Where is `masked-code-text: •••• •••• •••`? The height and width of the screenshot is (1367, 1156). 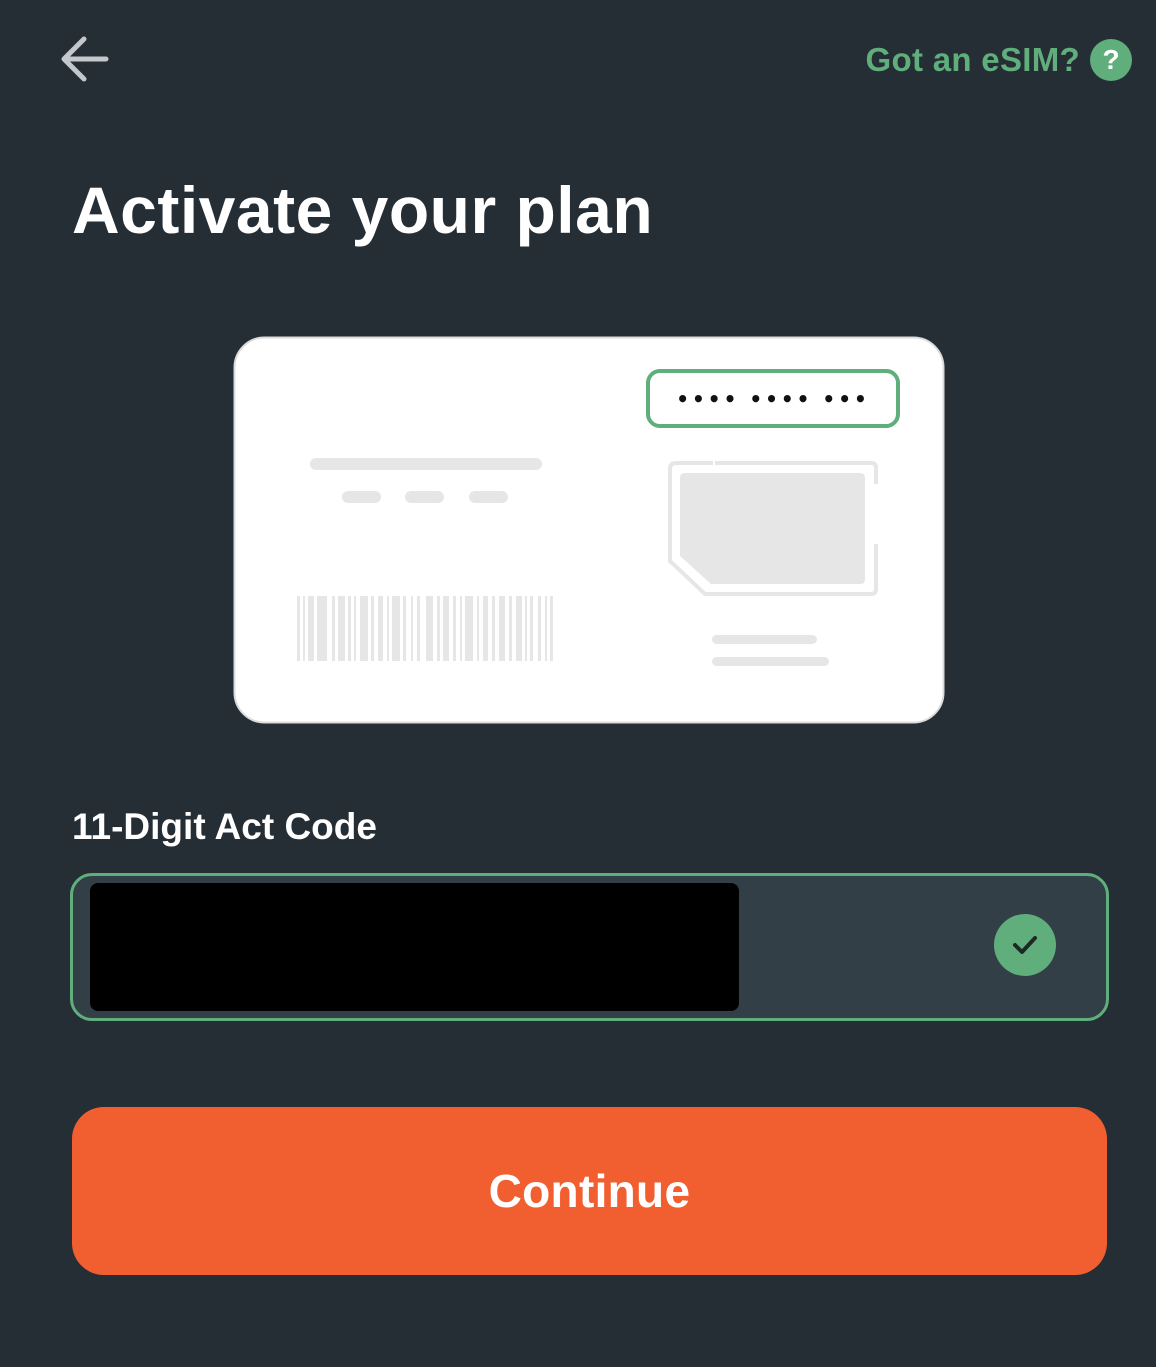 masked-code-text: •••• •••• ••• is located at coordinates (773, 399).